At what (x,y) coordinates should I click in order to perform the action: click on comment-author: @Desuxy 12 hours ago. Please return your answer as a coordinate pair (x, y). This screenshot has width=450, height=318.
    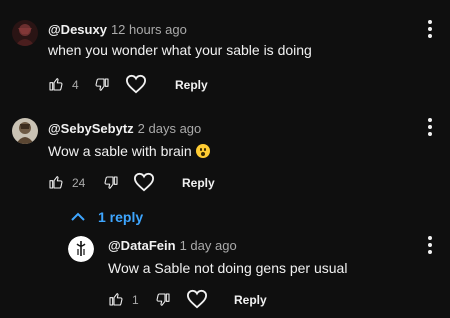
    Looking at the image, I should click on (117, 29).